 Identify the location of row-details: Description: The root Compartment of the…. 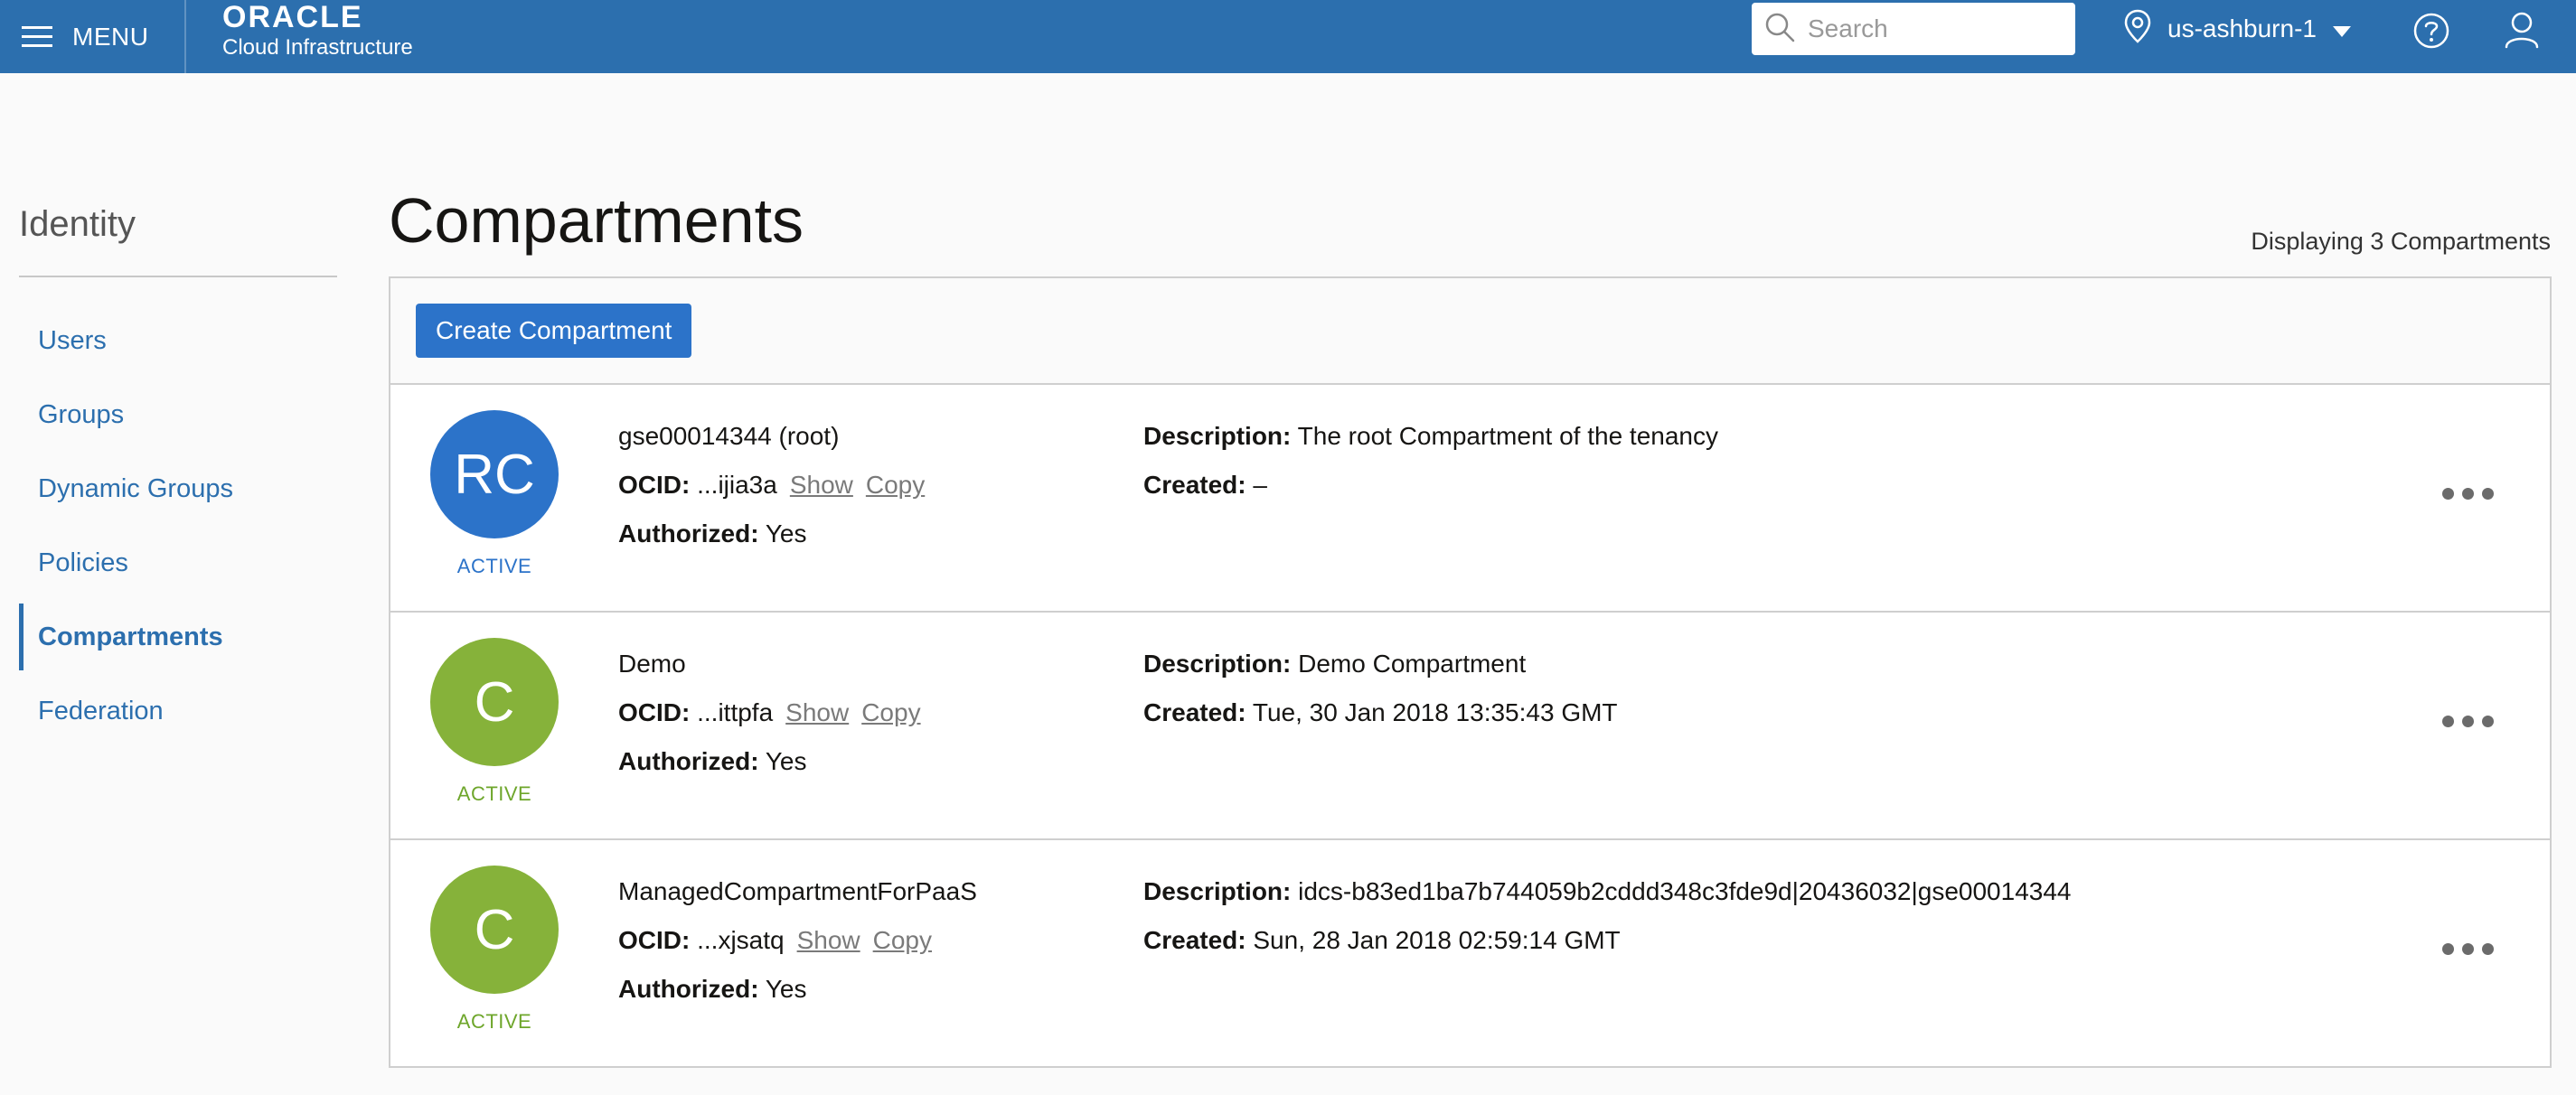
(1431, 461).